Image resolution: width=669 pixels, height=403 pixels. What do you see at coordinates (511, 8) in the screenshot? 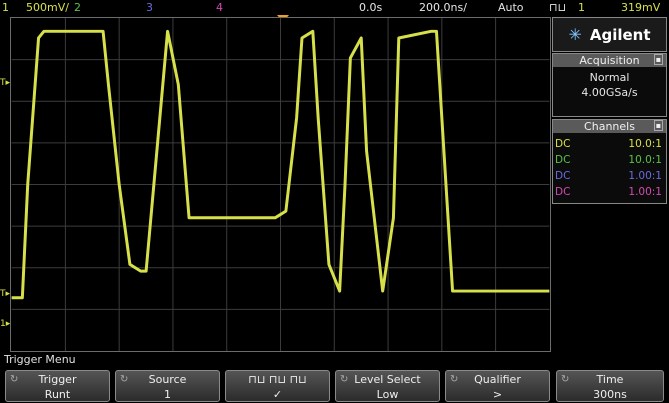
I see `trigger-mode: Auto` at bounding box center [511, 8].